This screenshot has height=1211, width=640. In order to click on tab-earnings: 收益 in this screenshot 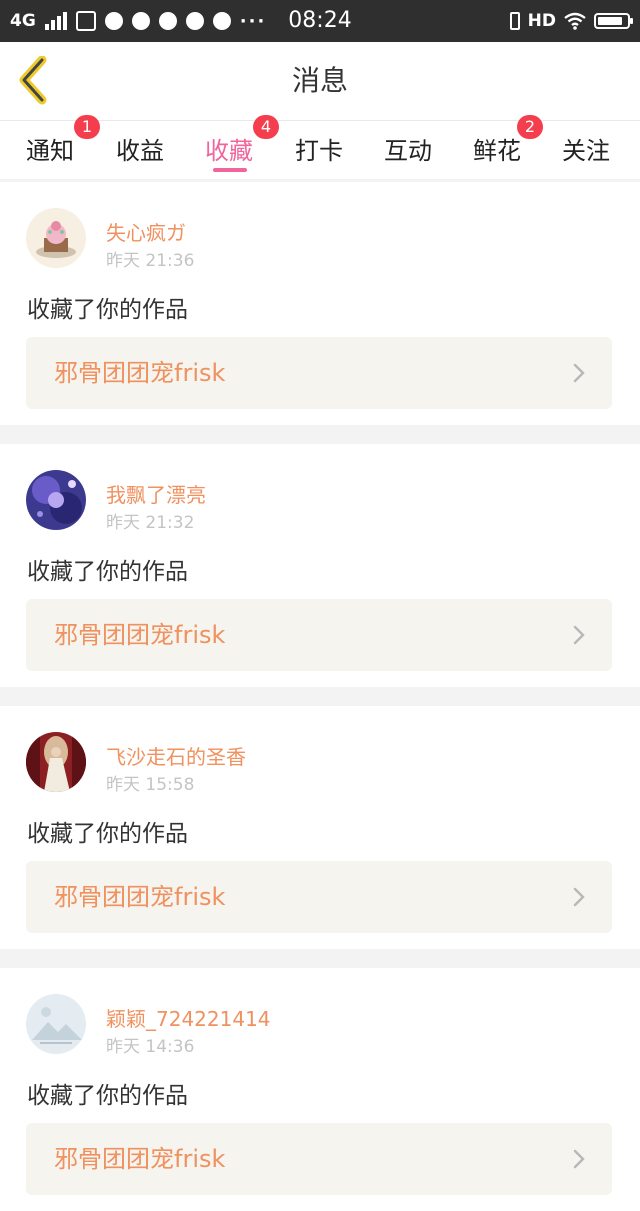, I will do `click(142, 150)`.